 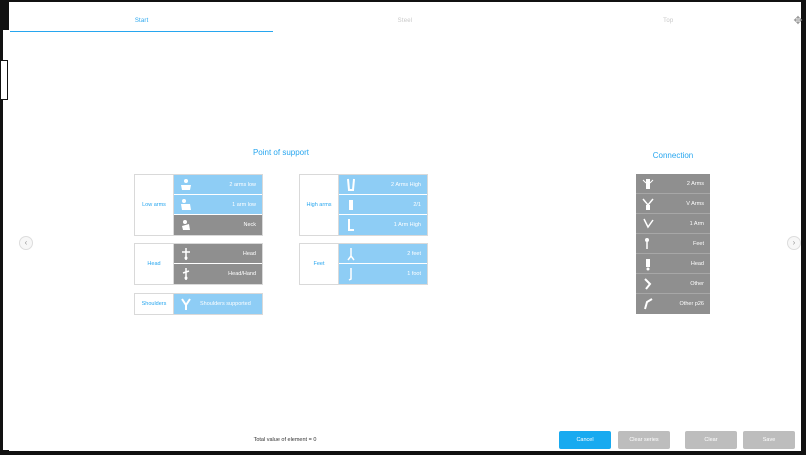 I want to click on clear-button: Clear, so click(x=711, y=440).